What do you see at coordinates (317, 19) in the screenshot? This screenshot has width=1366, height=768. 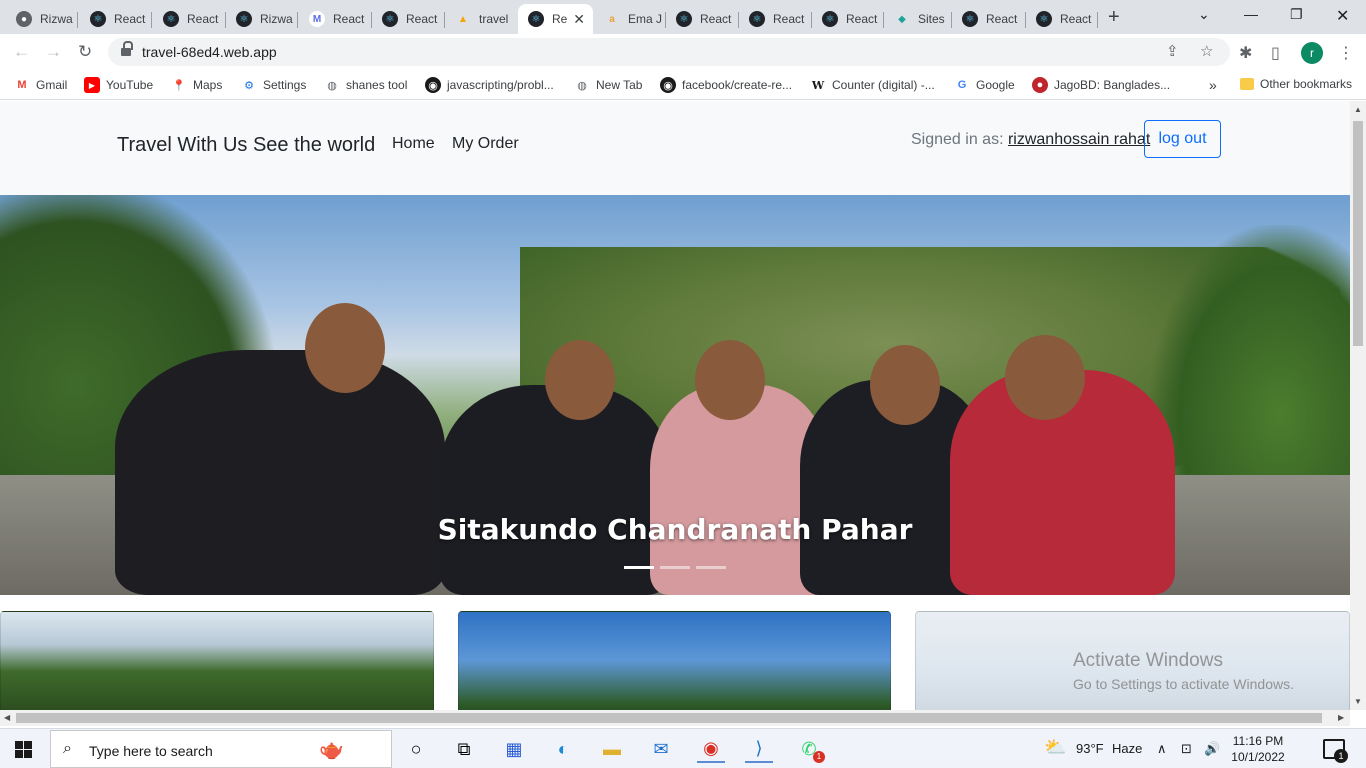 I see `ms-icon: M` at bounding box center [317, 19].